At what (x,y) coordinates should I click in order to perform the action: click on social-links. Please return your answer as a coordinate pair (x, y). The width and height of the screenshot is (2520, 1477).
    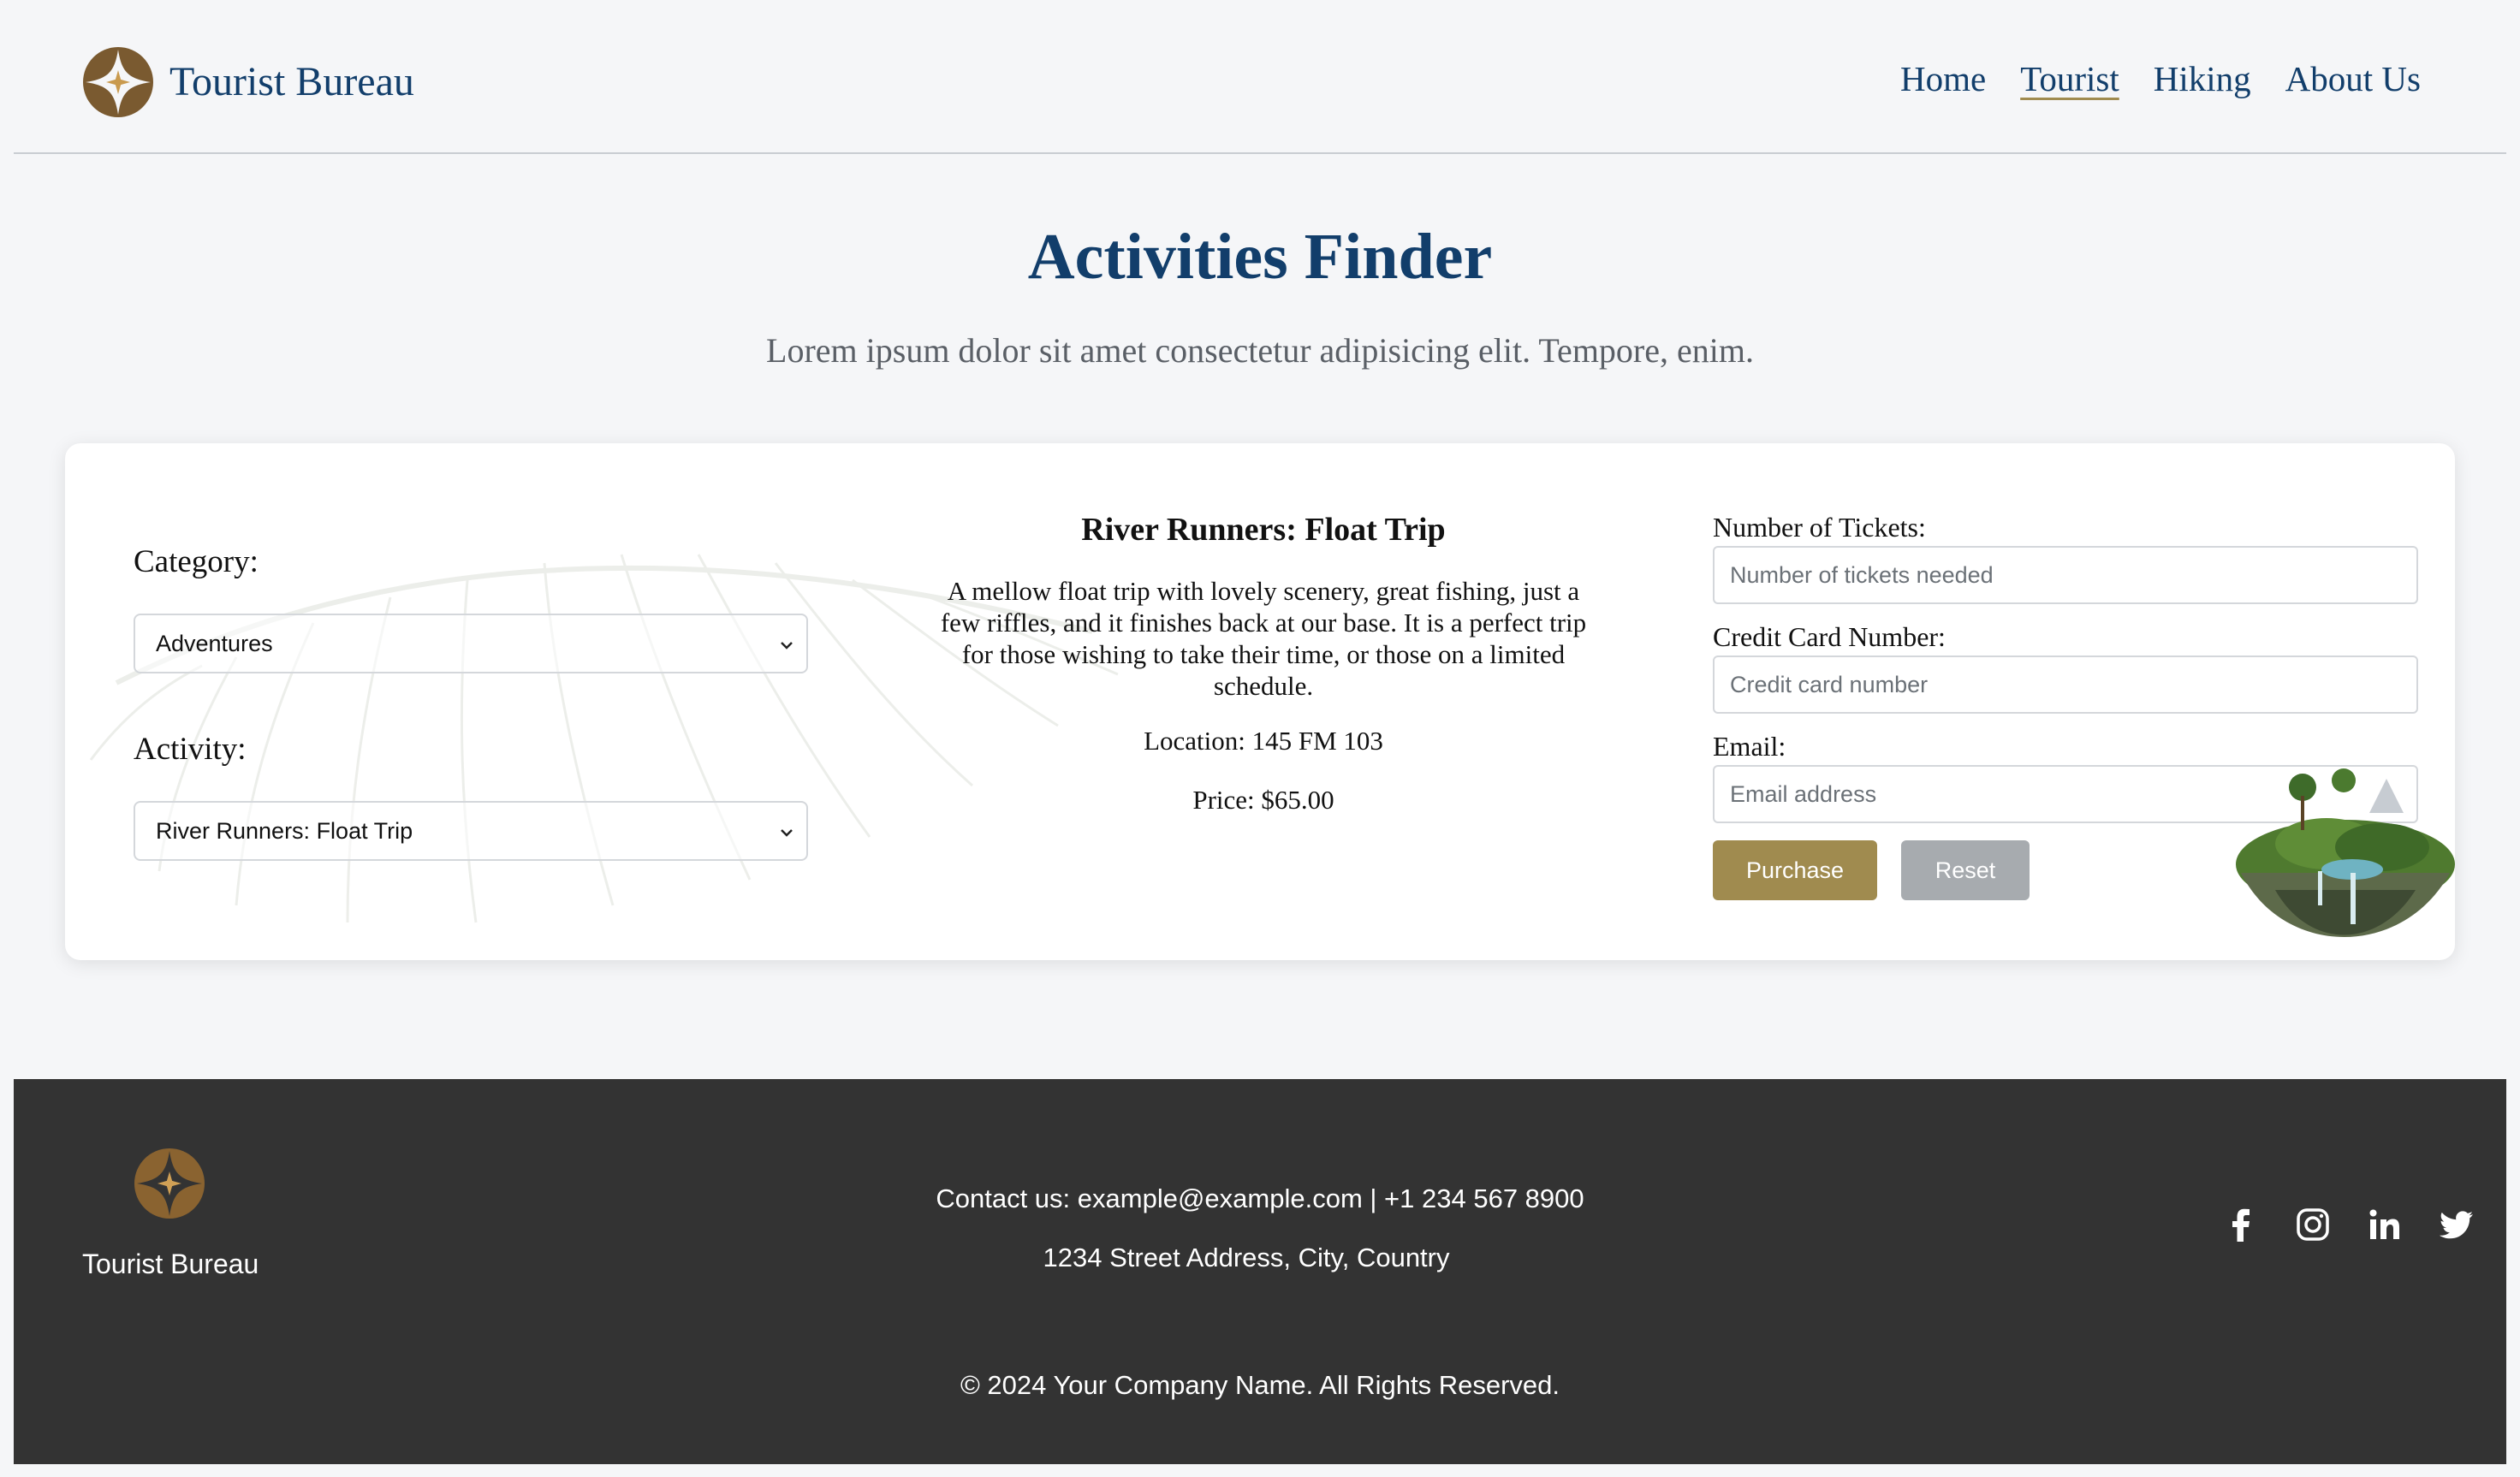
    Looking at the image, I should click on (2348, 1224).